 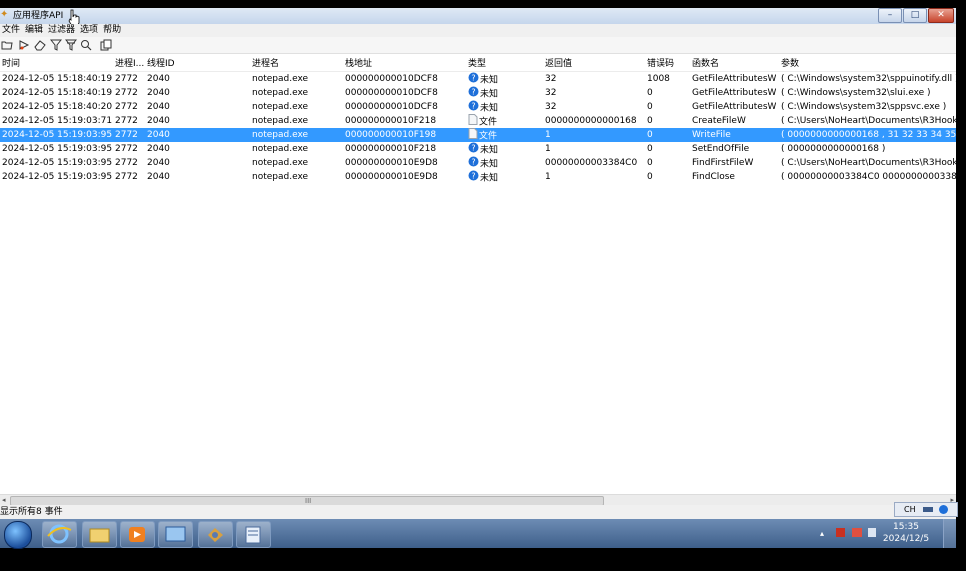 What do you see at coordinates (906, 539) in the screenshot?
I see `clock-date: 2024/12/5` at bounding box center [906, 539].